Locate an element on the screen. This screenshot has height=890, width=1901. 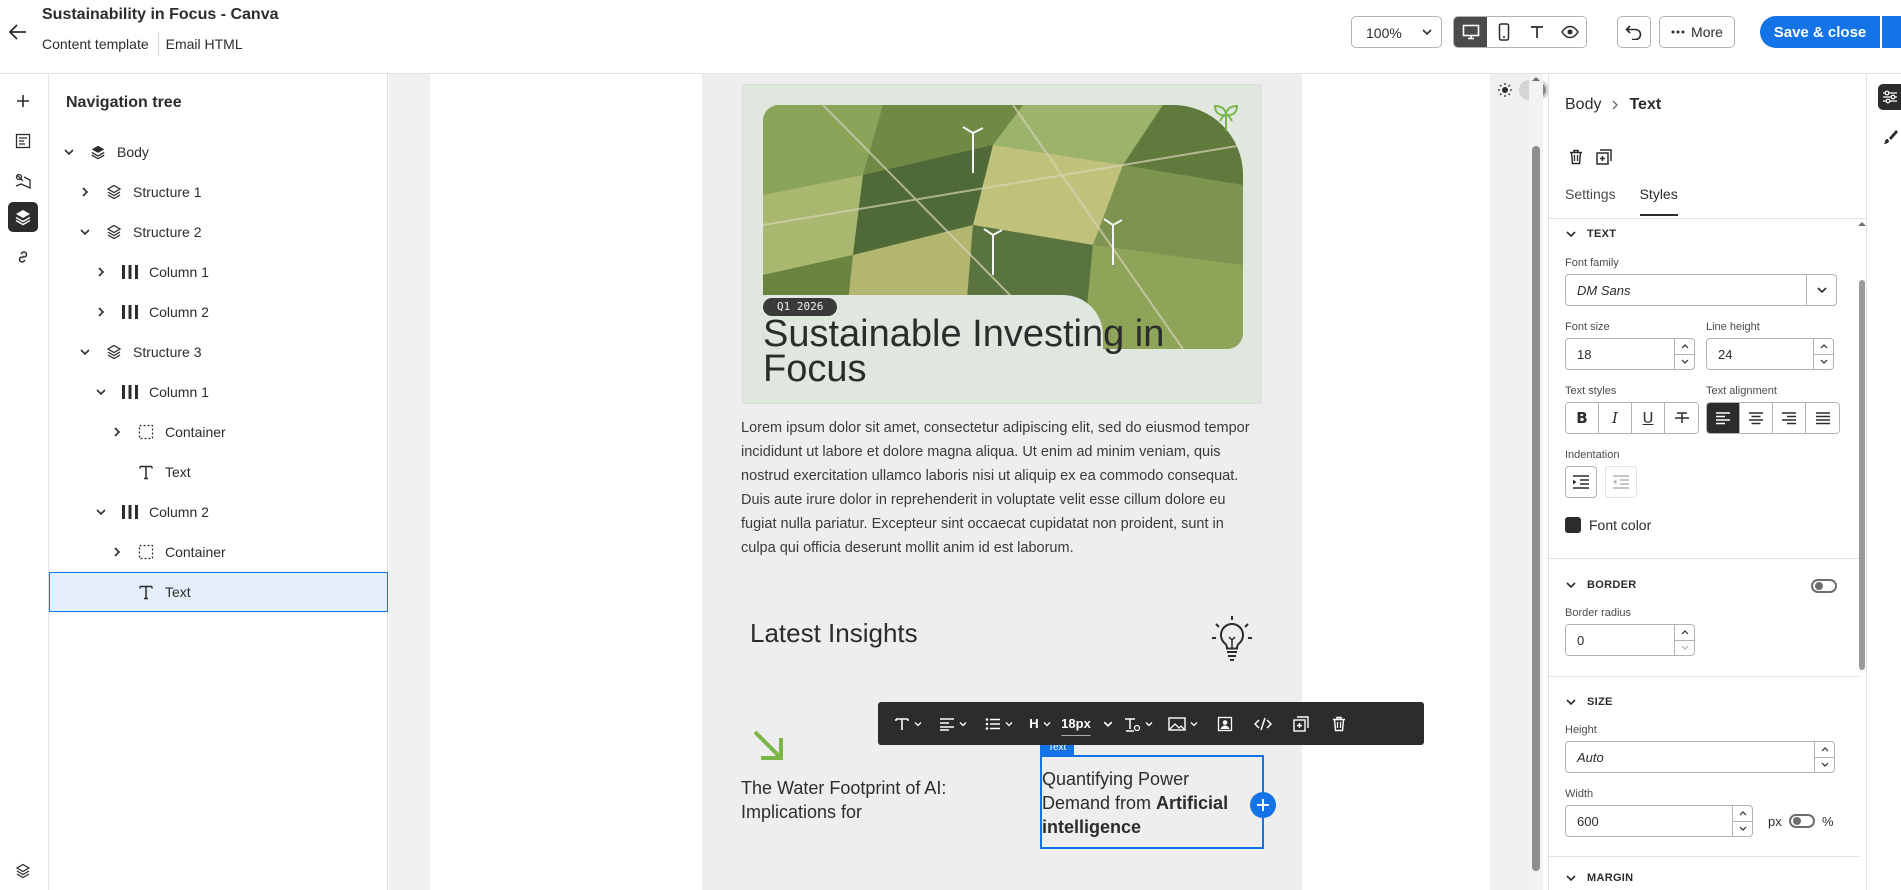
font-color-label: Font color is located at coordinates (1620, 525).